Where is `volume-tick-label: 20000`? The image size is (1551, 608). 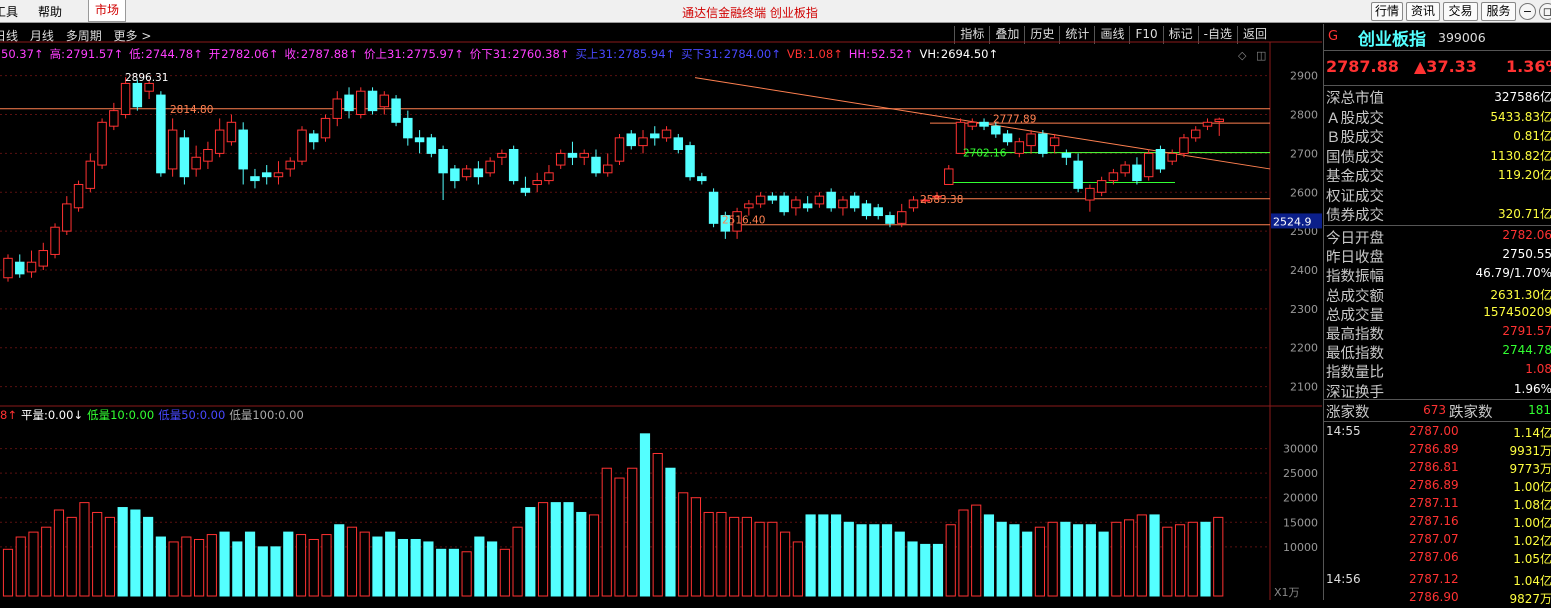
volume-tick-label: 20000 is located at coordinates (1300, 498).